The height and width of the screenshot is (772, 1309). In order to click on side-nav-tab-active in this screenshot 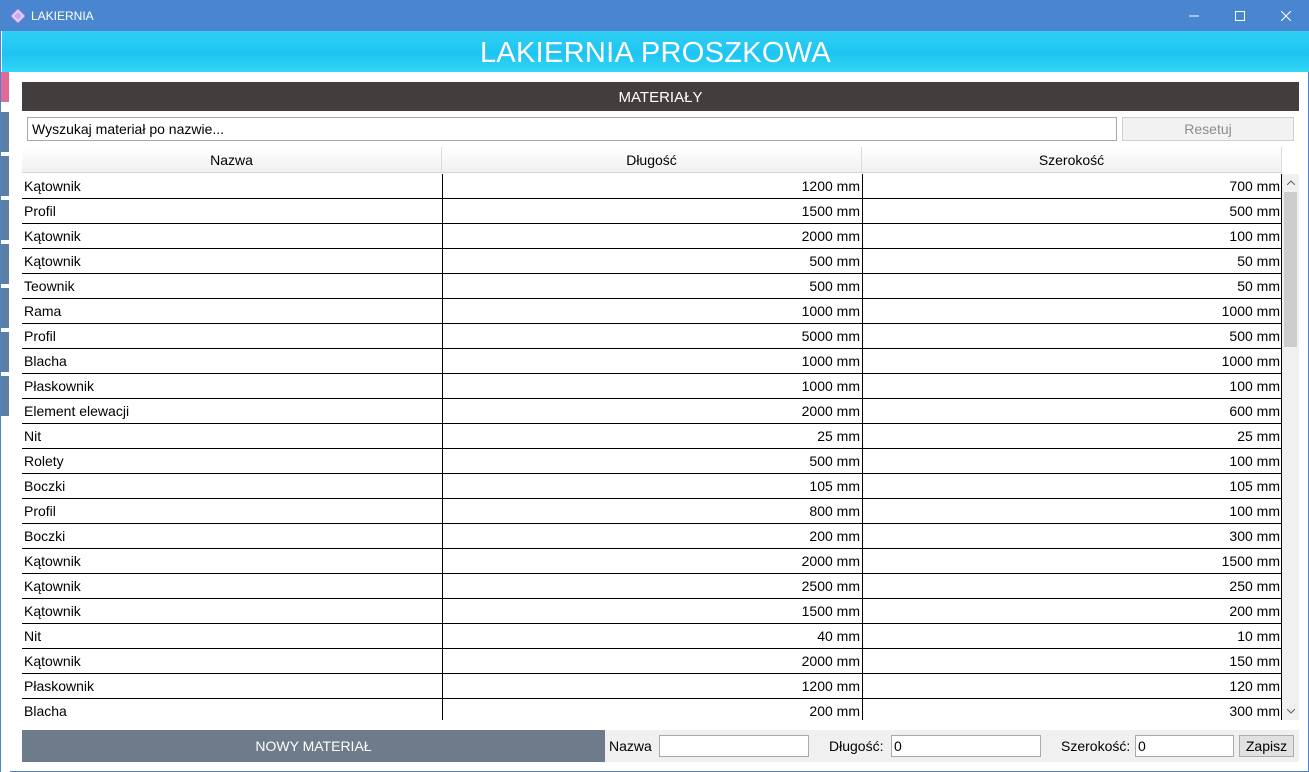, I will do `click(5, 87)`.